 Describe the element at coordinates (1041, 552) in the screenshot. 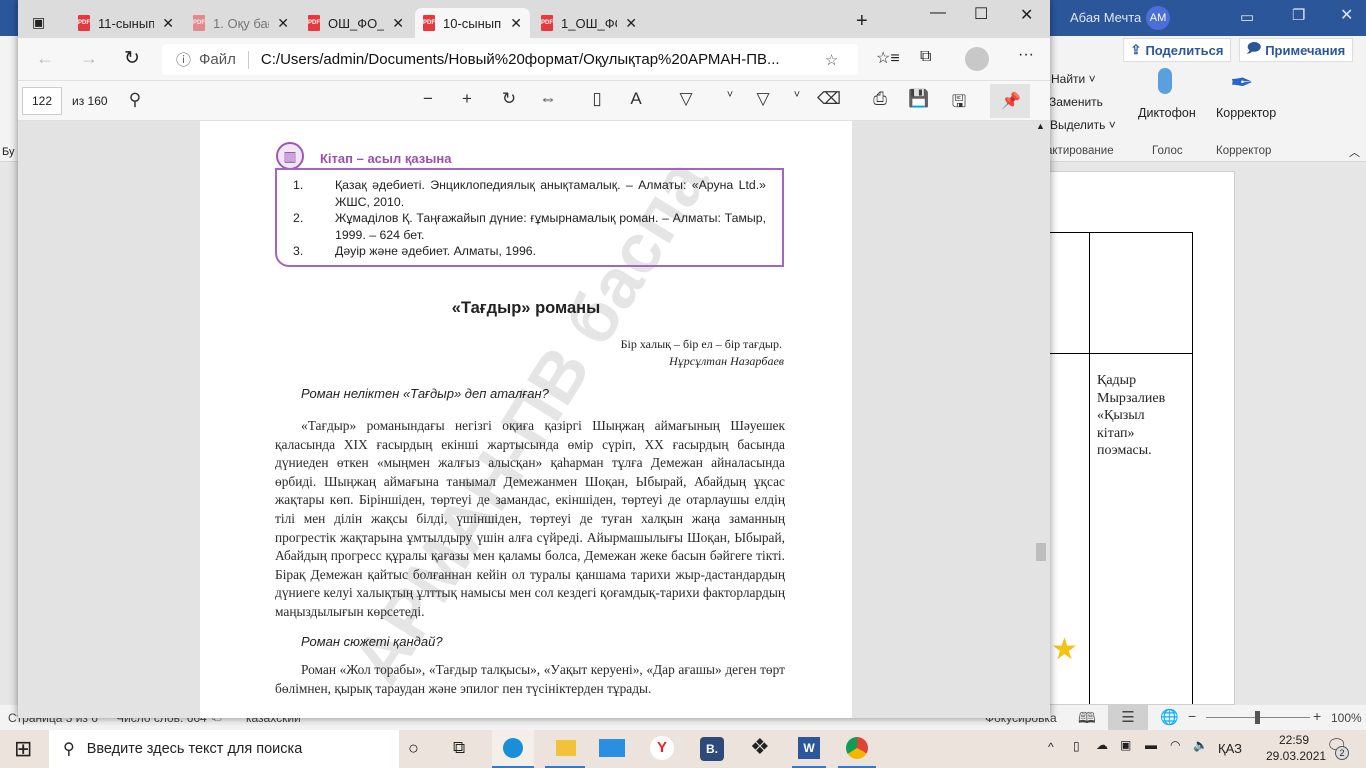

I see `scrollbar-thumb` at that location.